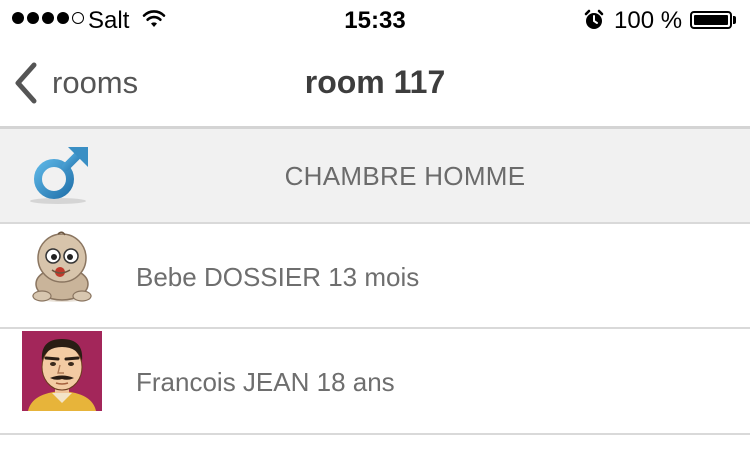 The image size is (750, 462). What do you see at coordinates (62, 266) in the screenshot?
I see `baby-avatar-icon` at bounding box center [62, 266].